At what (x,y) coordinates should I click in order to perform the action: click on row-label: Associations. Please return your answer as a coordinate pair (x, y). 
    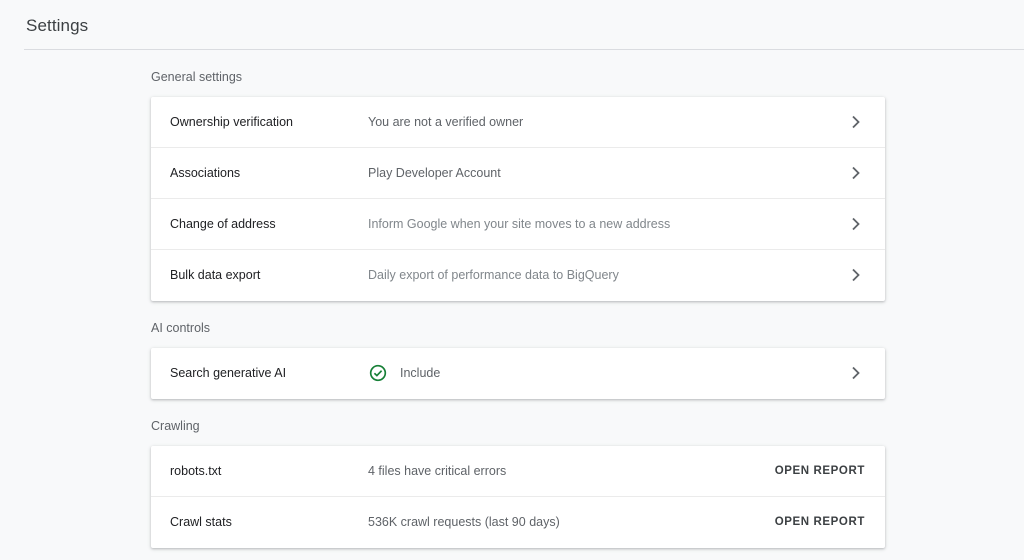
    Looking at the image, I should click on (205, 173).